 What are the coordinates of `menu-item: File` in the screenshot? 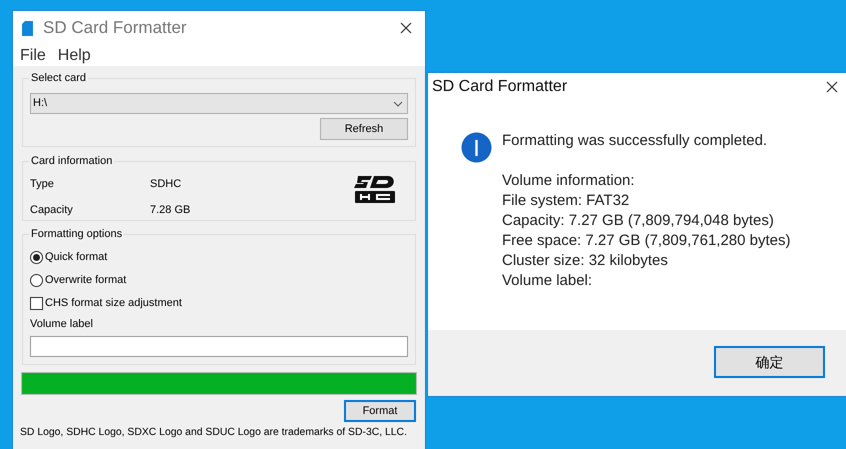 It's located at (33, 55).